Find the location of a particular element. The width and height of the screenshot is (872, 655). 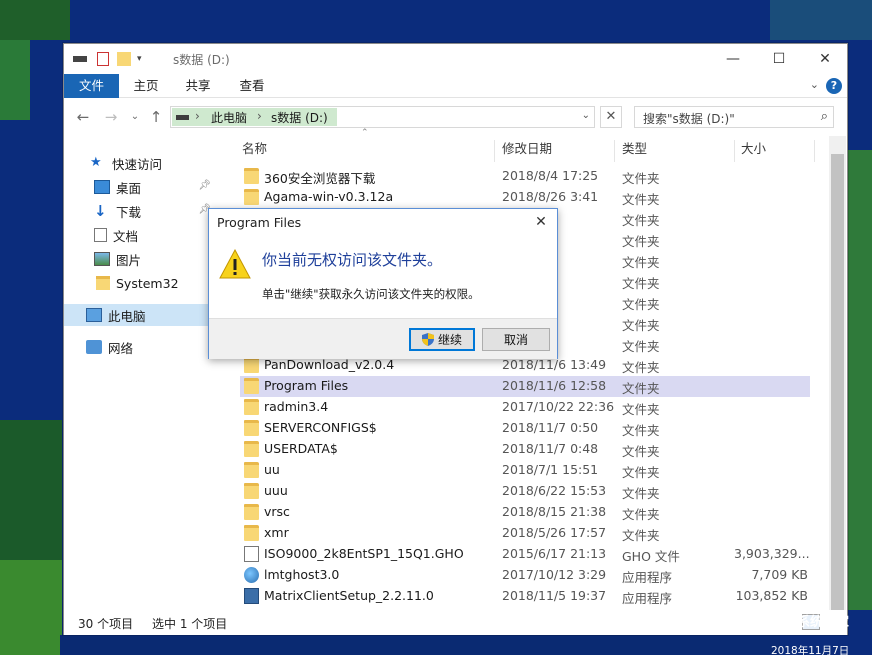

file-type: GHO 文件 is located at coordinates (651, 556).